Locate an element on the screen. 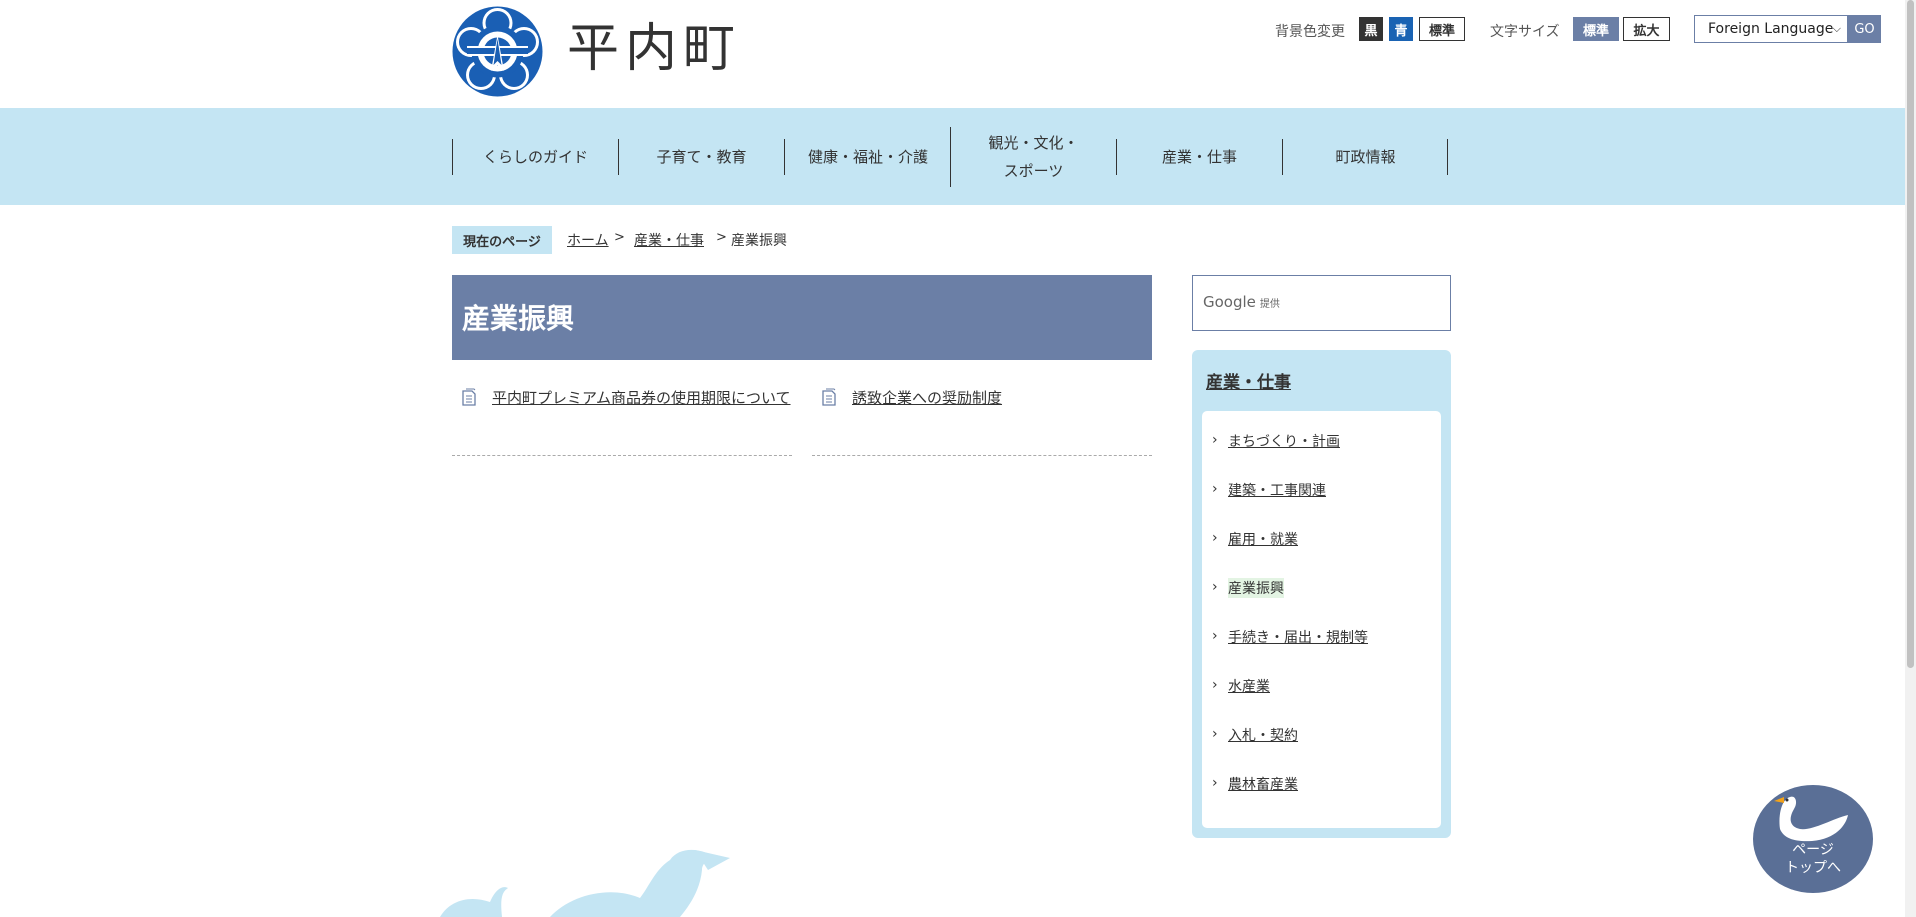 This screenshot has height=917, width=1916. sidebar-item-norin: 農林畜産業 is located at coordinates (1263, 784).